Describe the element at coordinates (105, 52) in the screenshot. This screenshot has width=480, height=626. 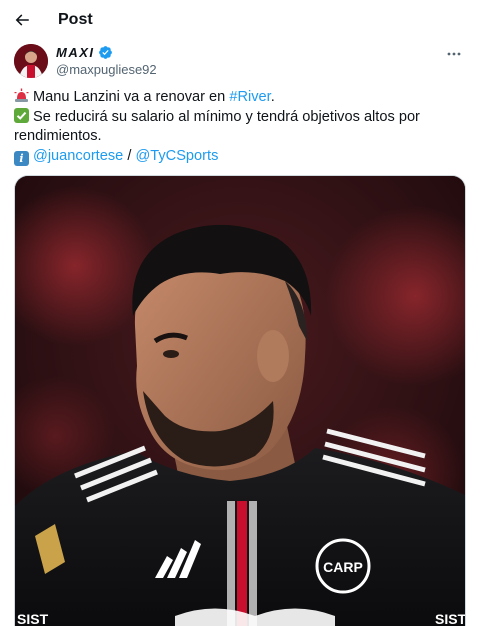
I see `verified-badge-icon` at that location.